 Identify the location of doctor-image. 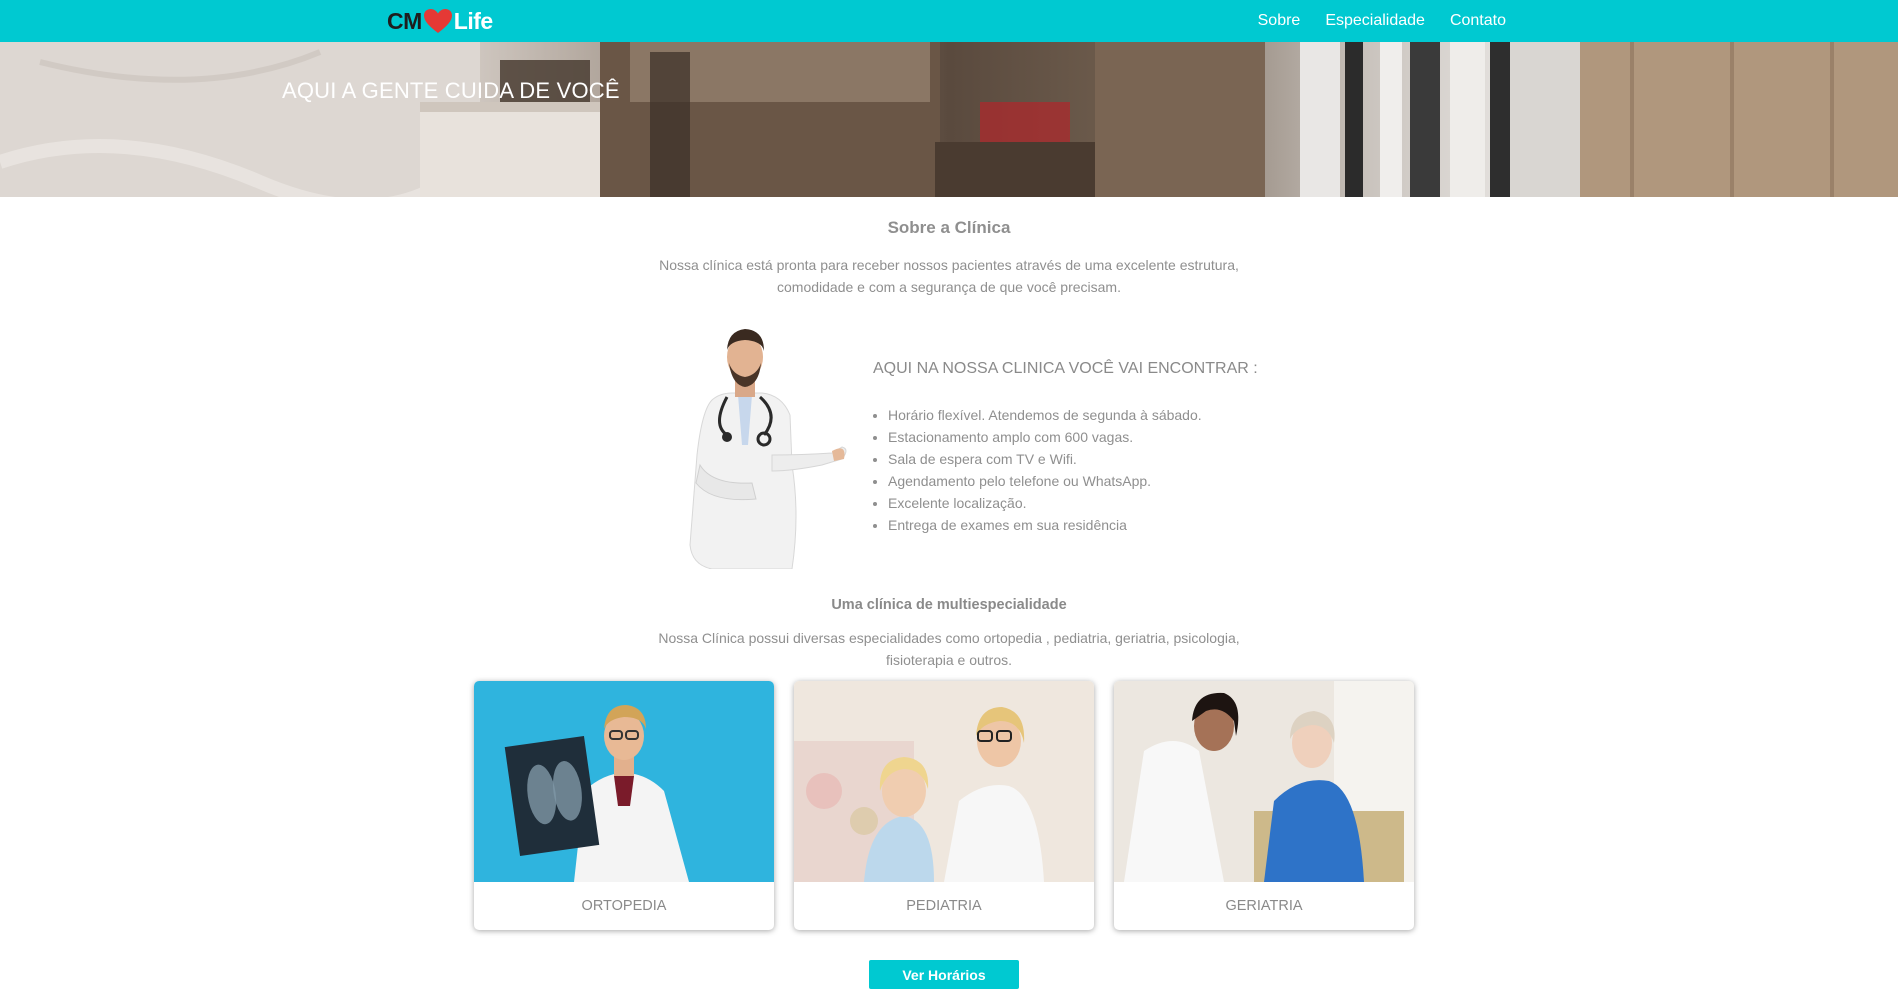
(768, 449).